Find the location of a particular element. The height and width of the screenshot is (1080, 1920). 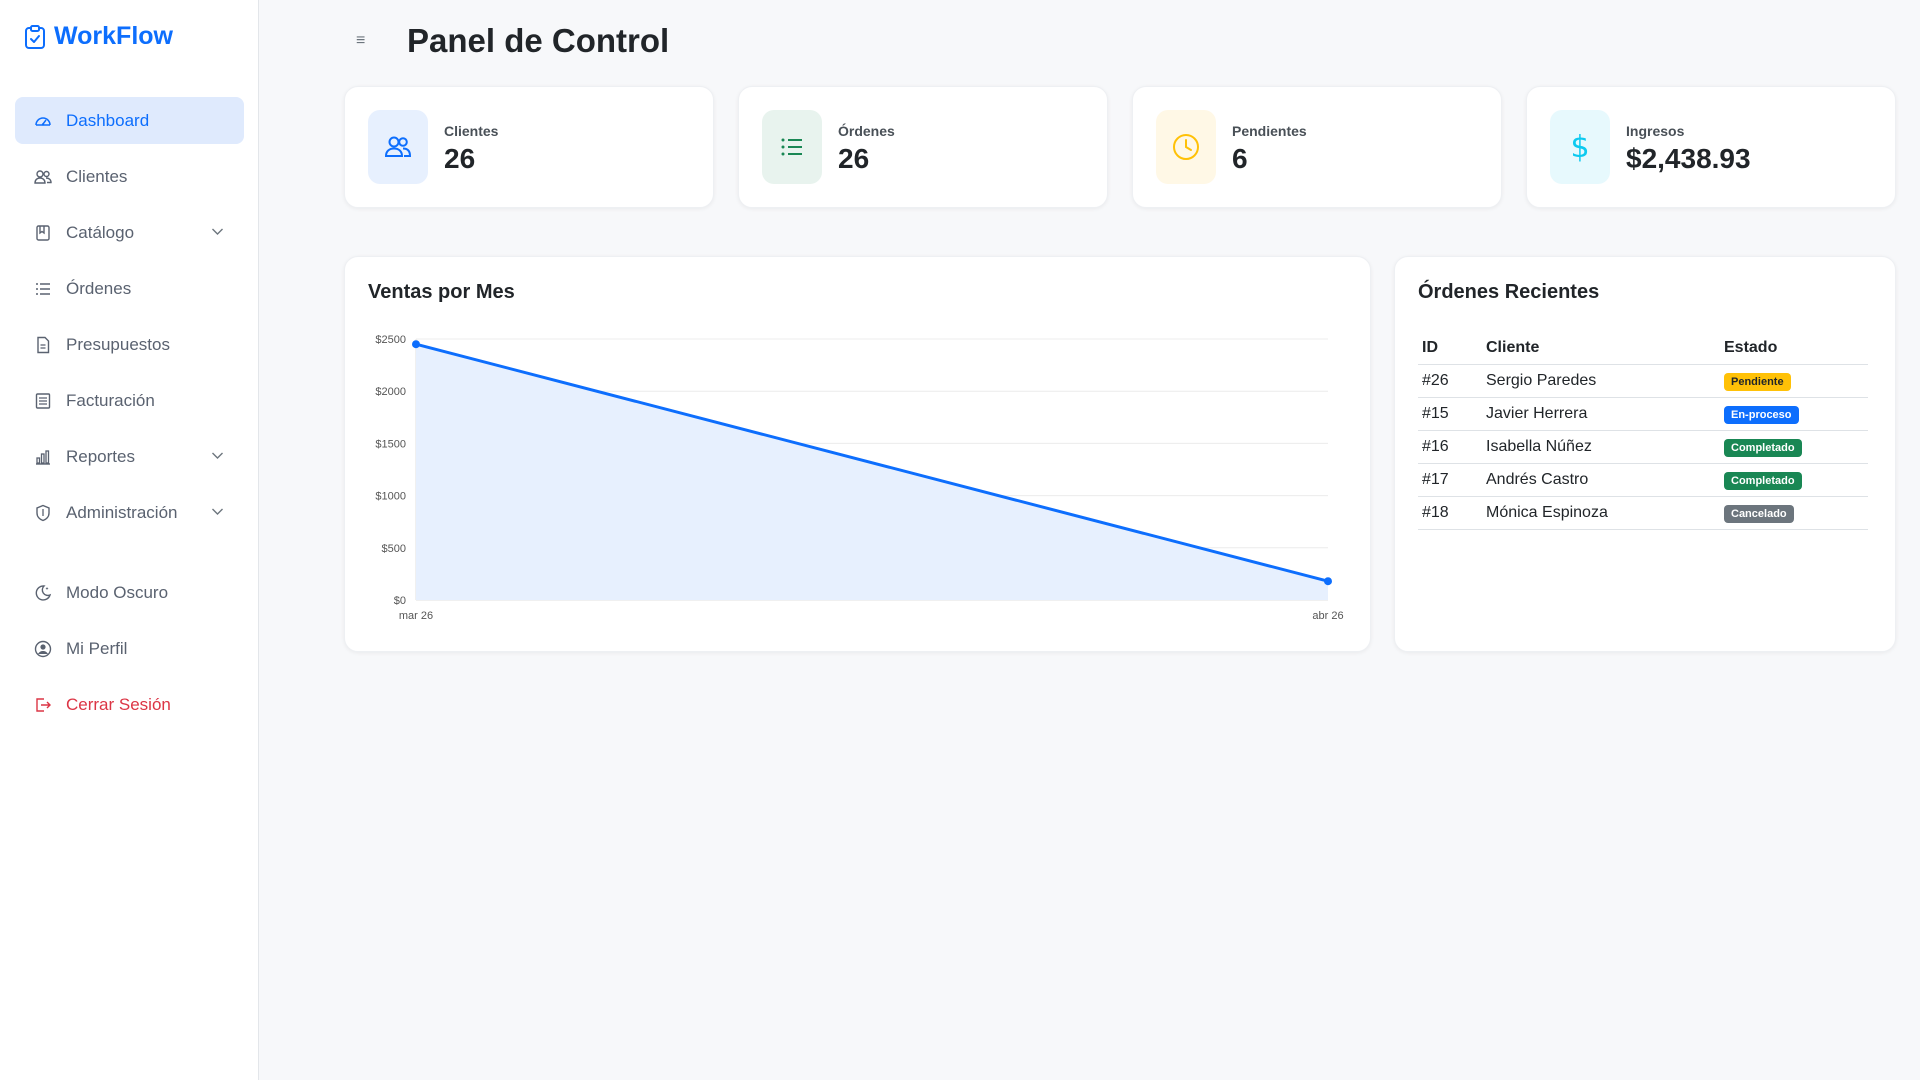

table-row: #17 Andrés Castro Completado is located at coordinates (1643, 480).